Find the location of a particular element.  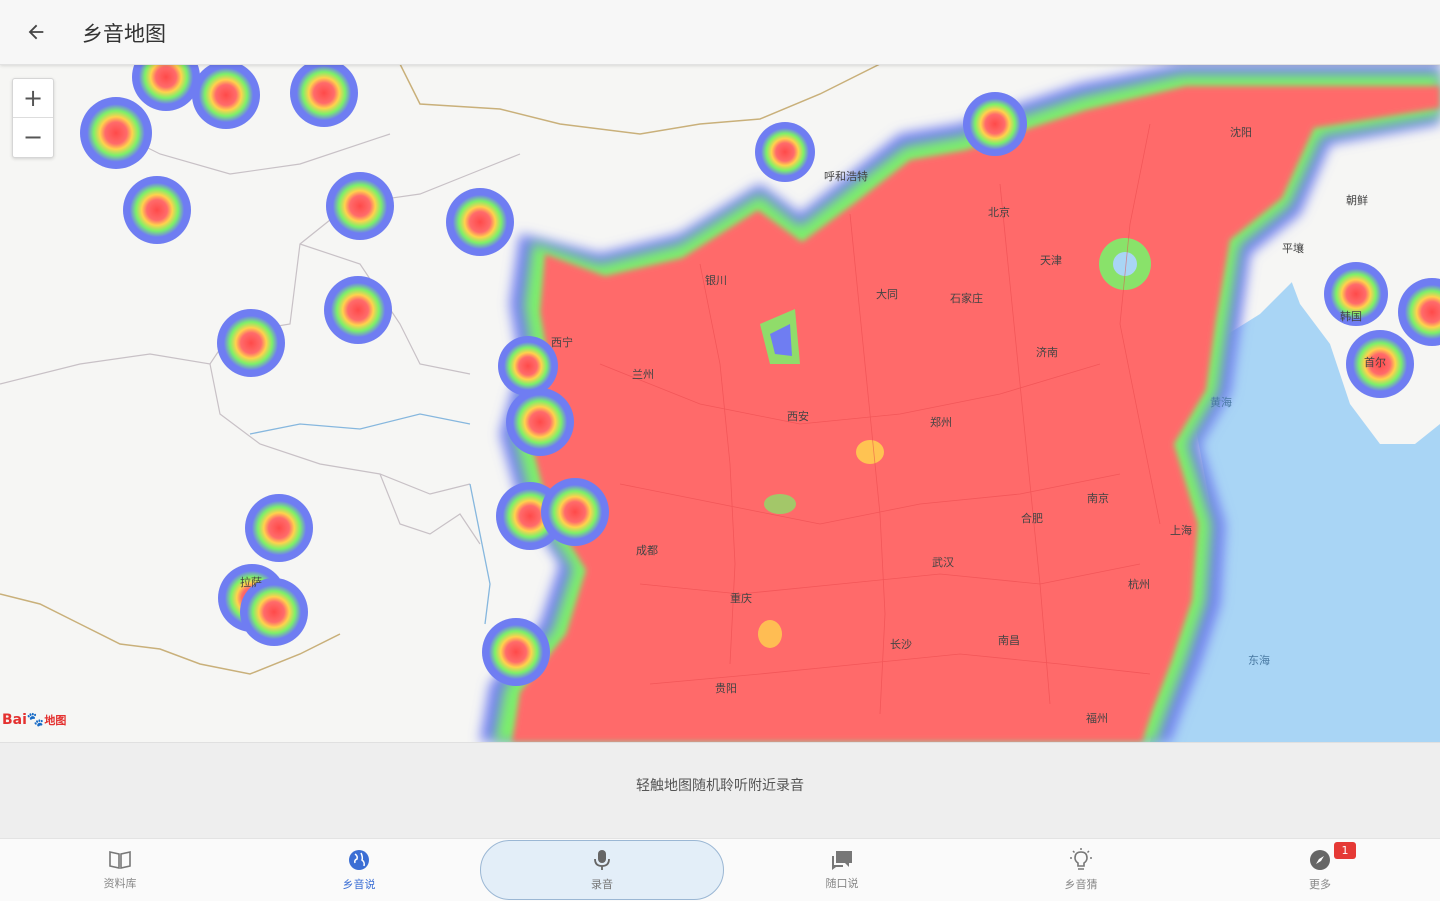

chat-icon is located at coordinates (842, 860).